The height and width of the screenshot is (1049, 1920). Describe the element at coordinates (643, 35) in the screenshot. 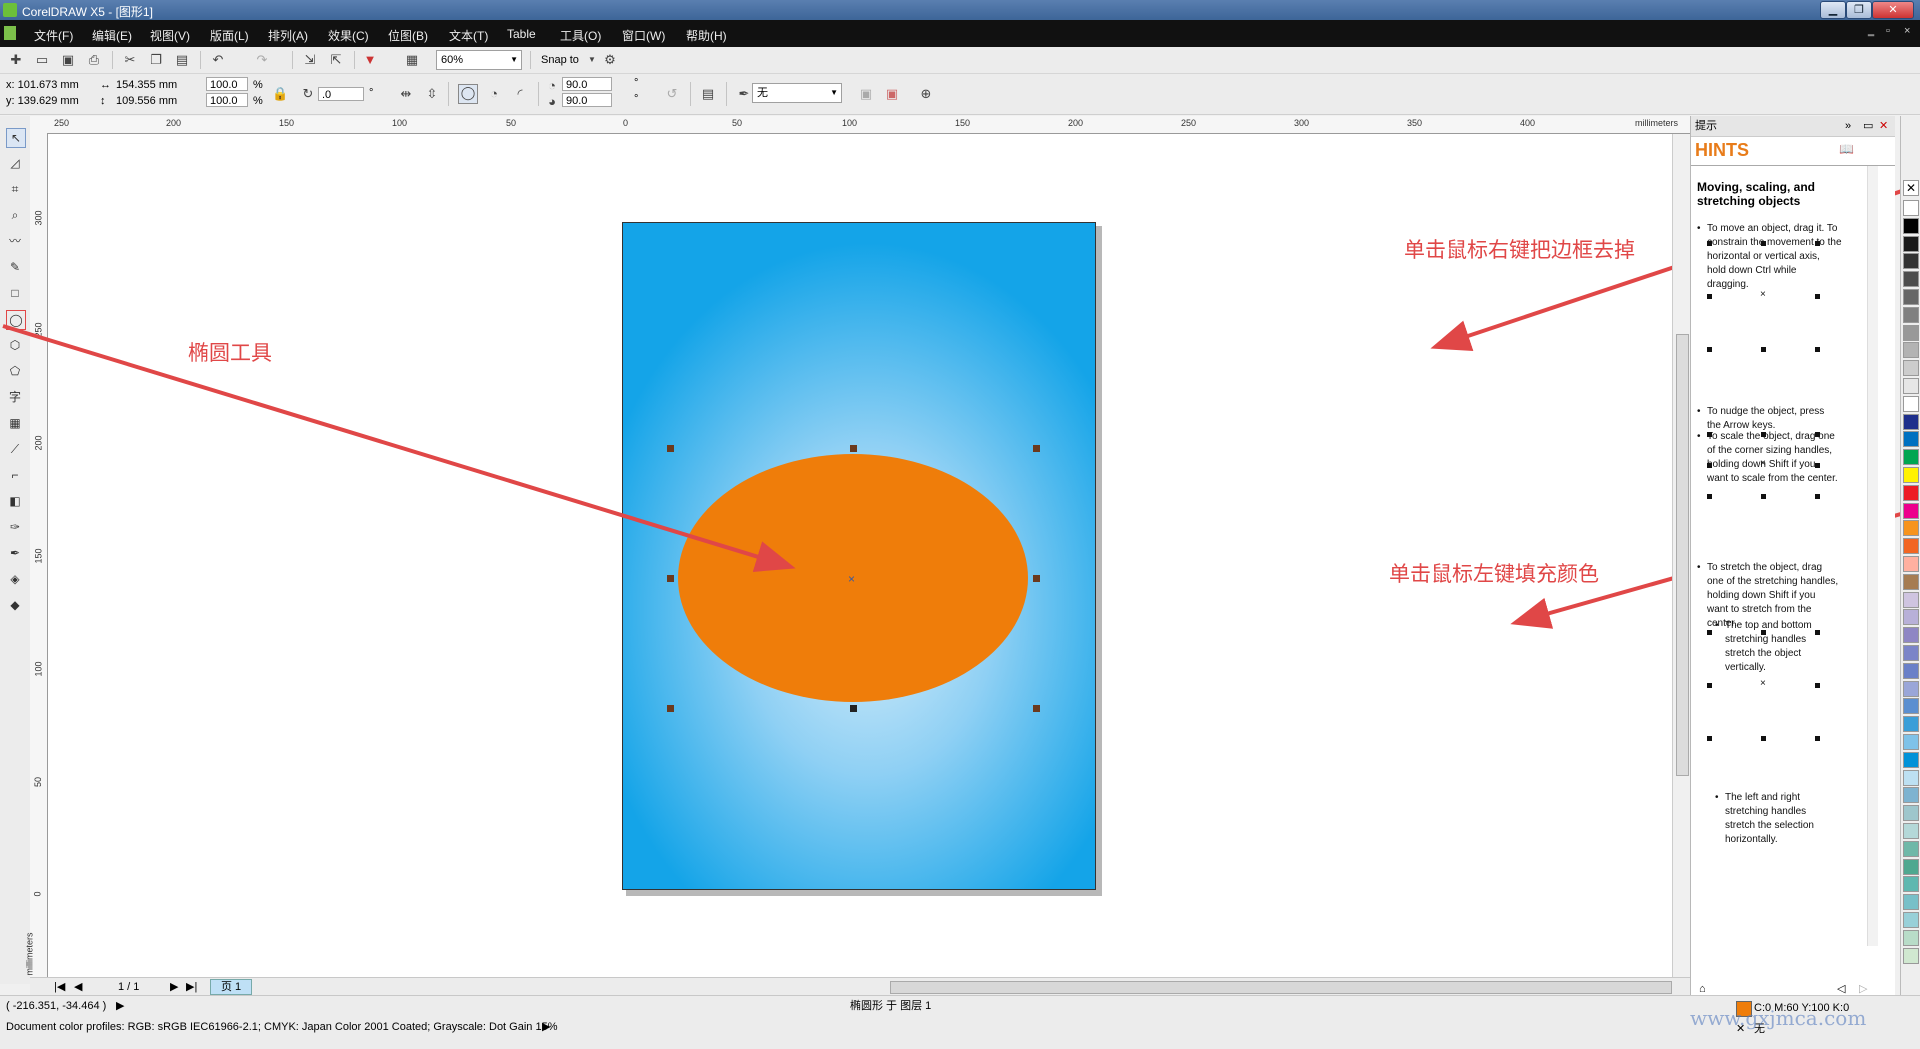

I see `menu-window: 窗口(W)` at that location.